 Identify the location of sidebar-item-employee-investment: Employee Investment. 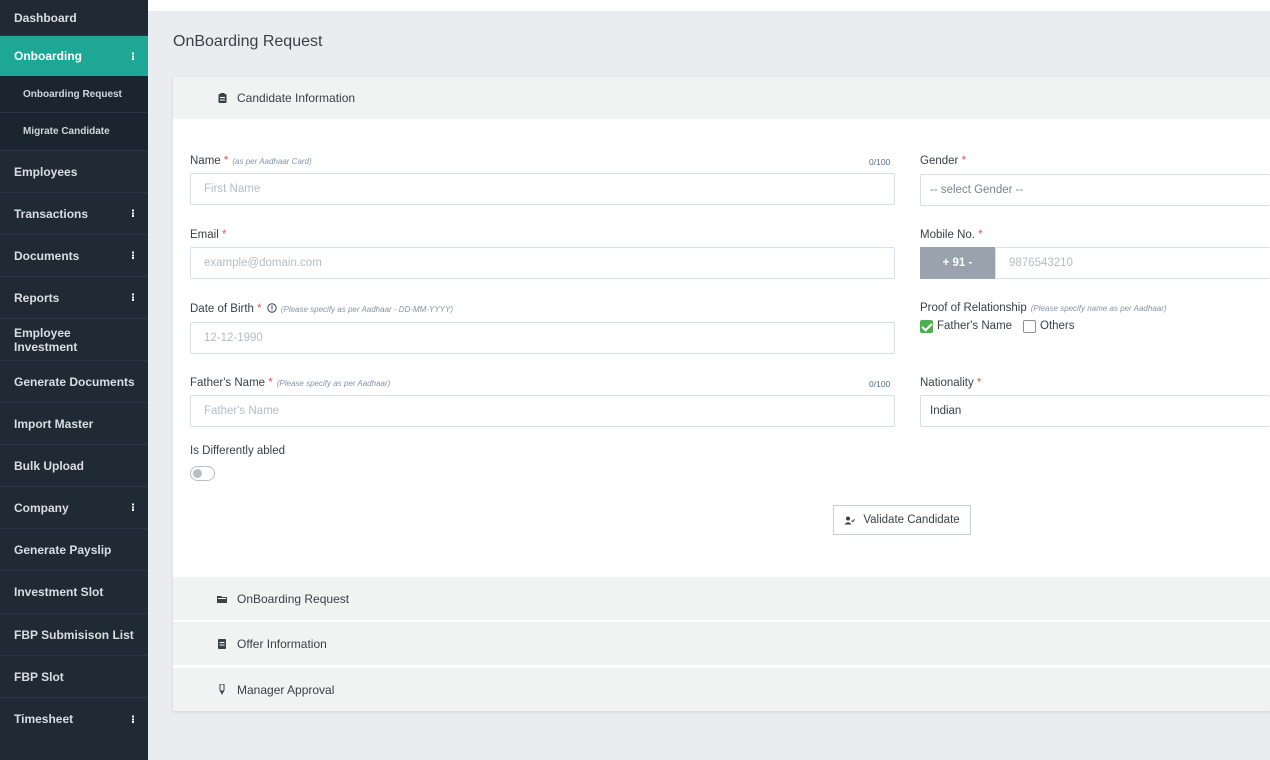
(74, 340).